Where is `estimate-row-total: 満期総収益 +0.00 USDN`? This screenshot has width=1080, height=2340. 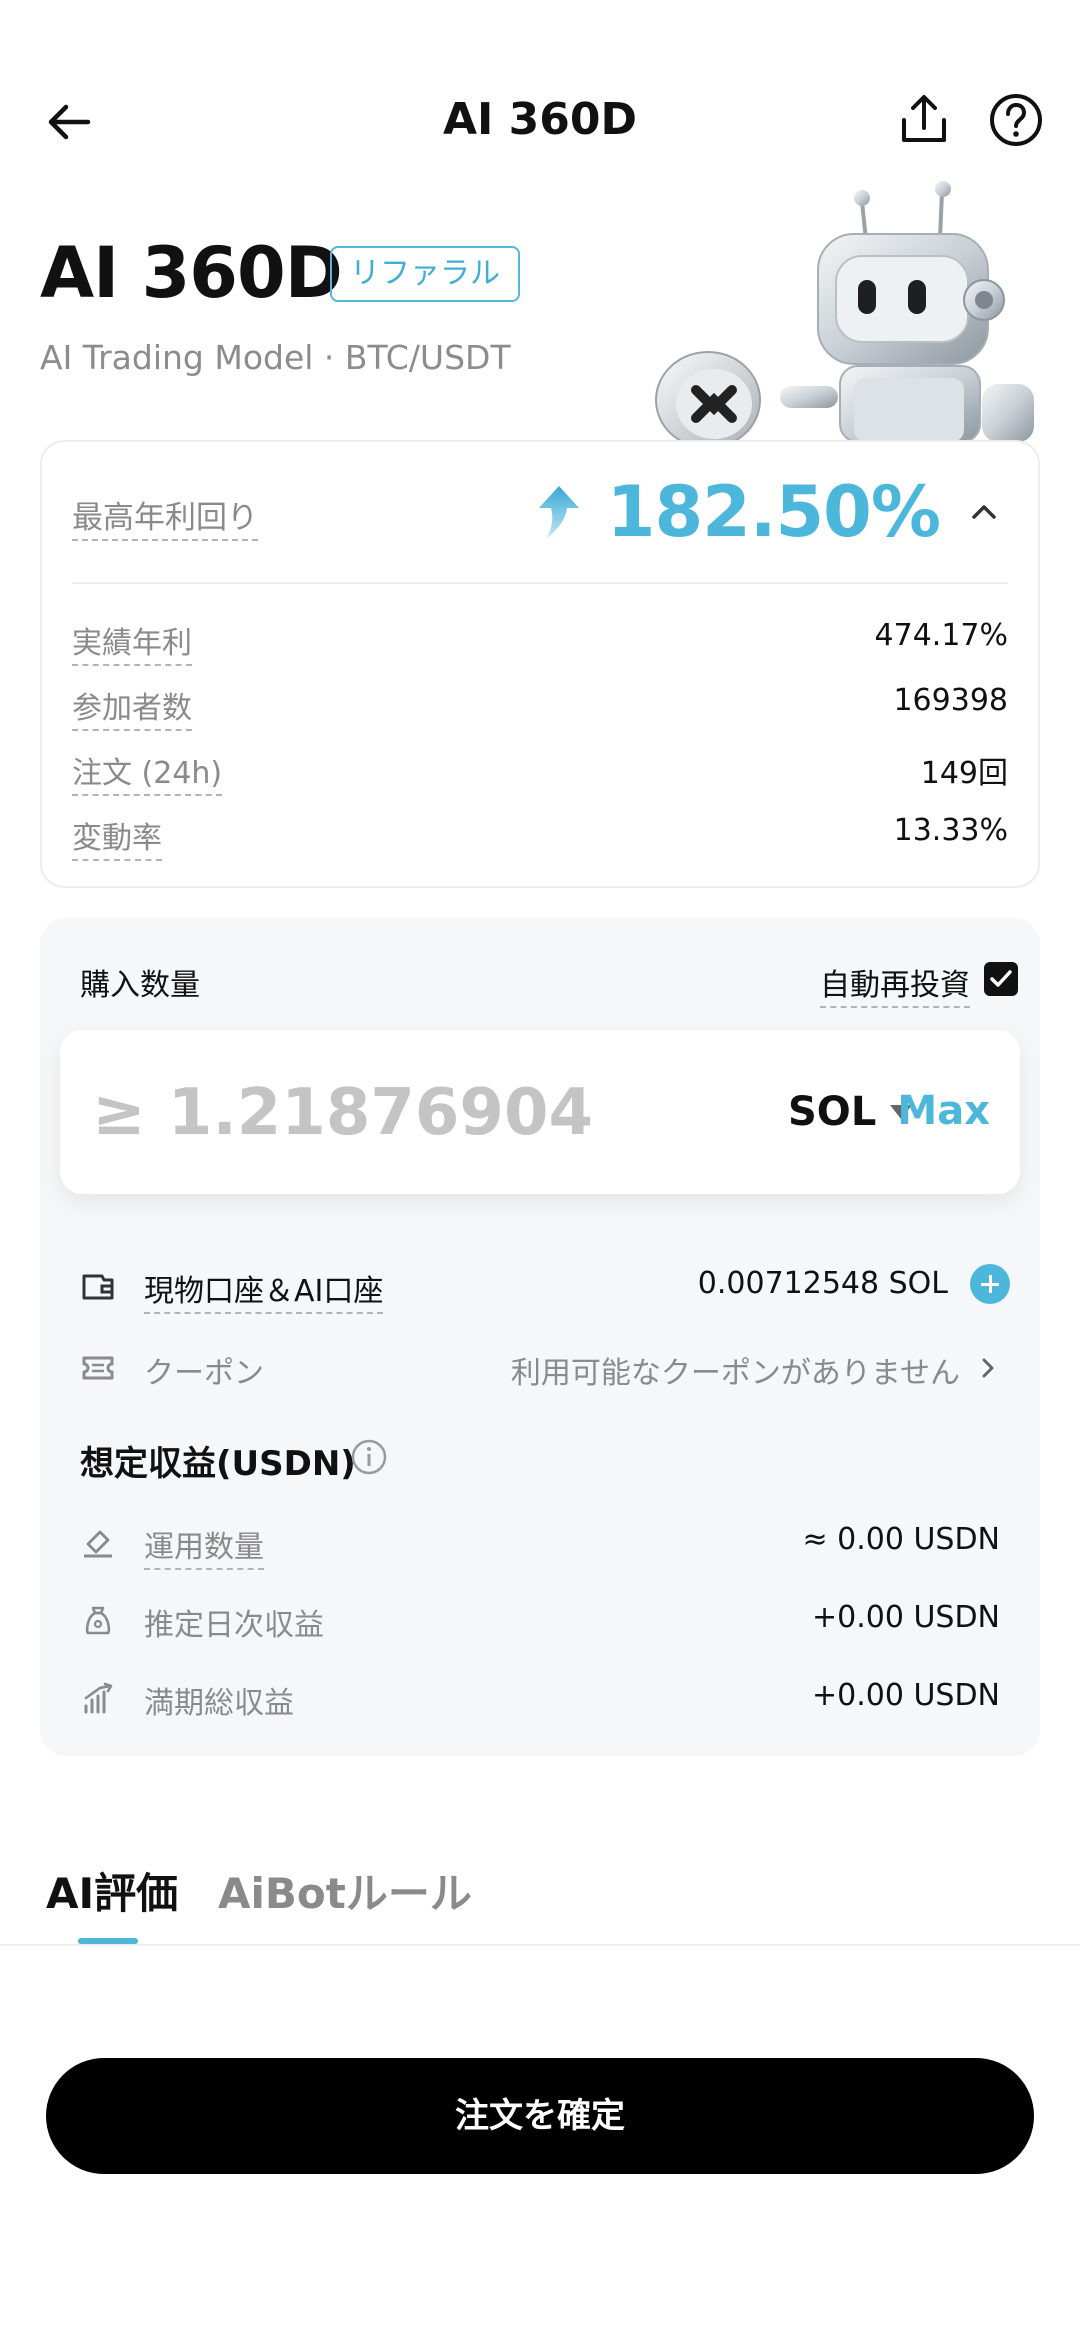 estimate-row-total: 満期総収益 +0.00 USDN is located at coordinates (540, 1700).